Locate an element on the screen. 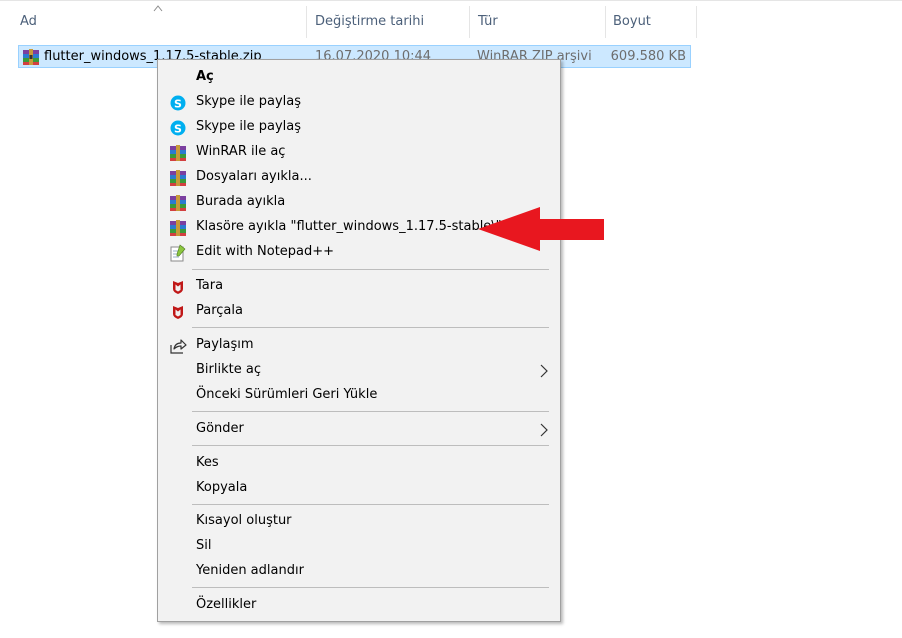 This screenshot has width=902, height=638. red-pointer-arrow-icon is located at coordinates (541, 229).